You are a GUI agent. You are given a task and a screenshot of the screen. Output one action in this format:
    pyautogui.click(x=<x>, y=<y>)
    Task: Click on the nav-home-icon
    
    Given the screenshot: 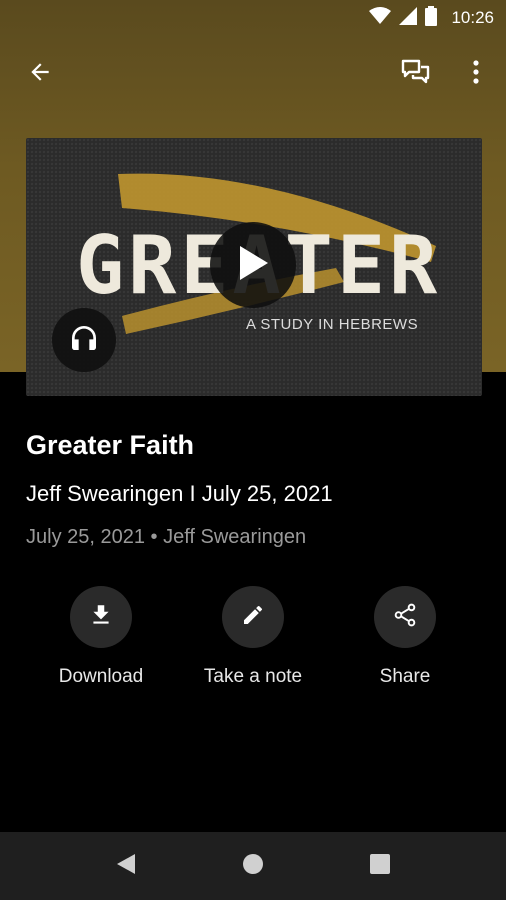 What is the action you would take?
    pyautogui.click(x=253, y=866)
    